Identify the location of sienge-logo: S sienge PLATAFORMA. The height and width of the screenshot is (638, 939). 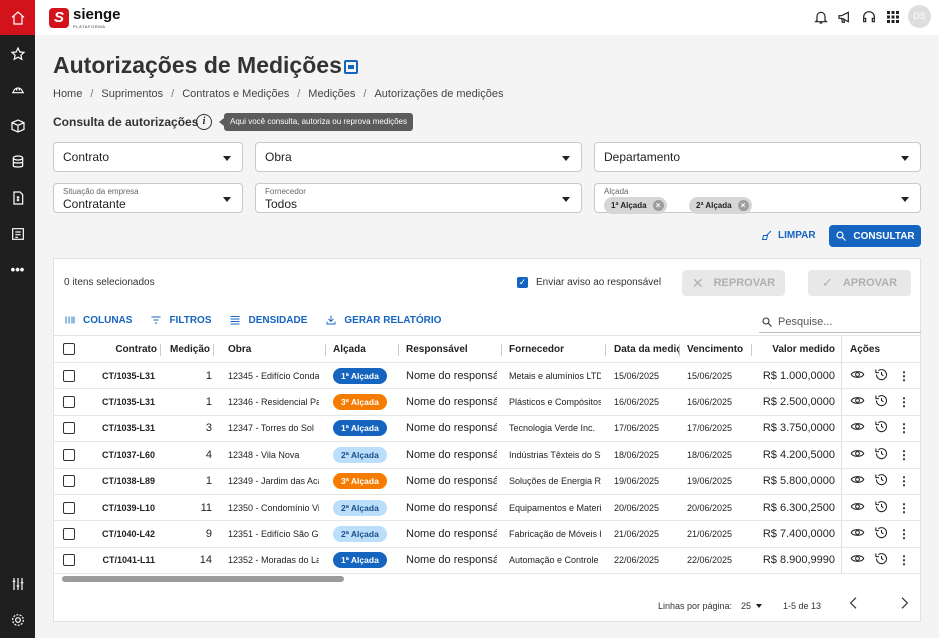
(85, 17).